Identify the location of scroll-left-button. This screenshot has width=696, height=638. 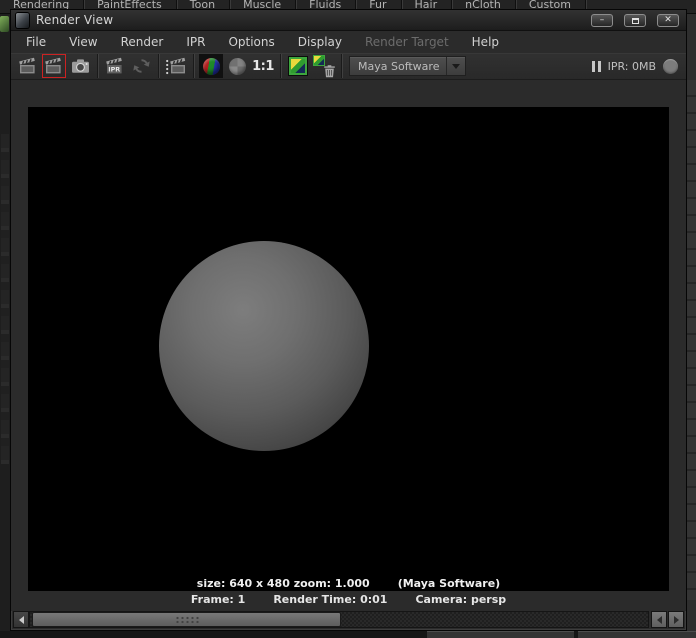
(21, 619).